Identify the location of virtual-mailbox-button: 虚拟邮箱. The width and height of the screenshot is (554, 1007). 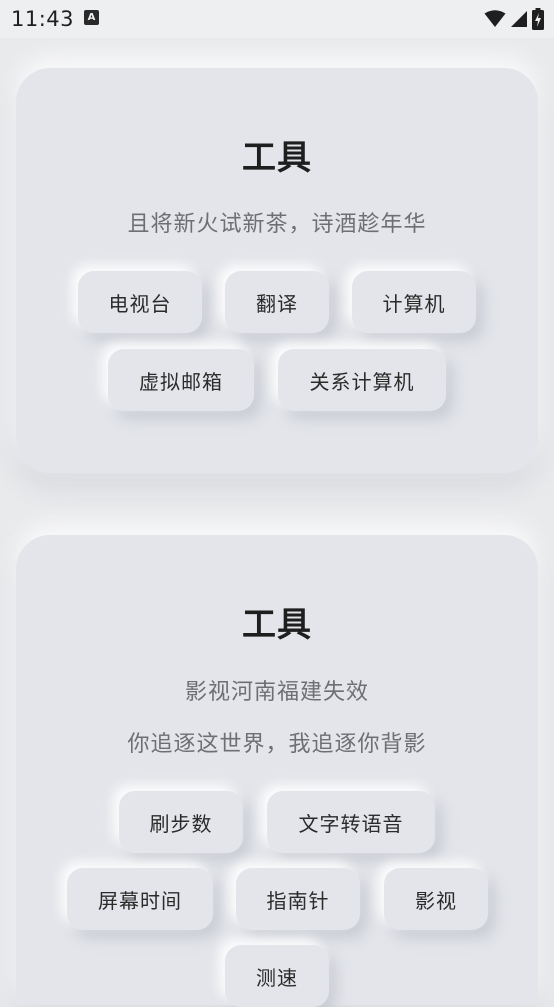
(181, 380).